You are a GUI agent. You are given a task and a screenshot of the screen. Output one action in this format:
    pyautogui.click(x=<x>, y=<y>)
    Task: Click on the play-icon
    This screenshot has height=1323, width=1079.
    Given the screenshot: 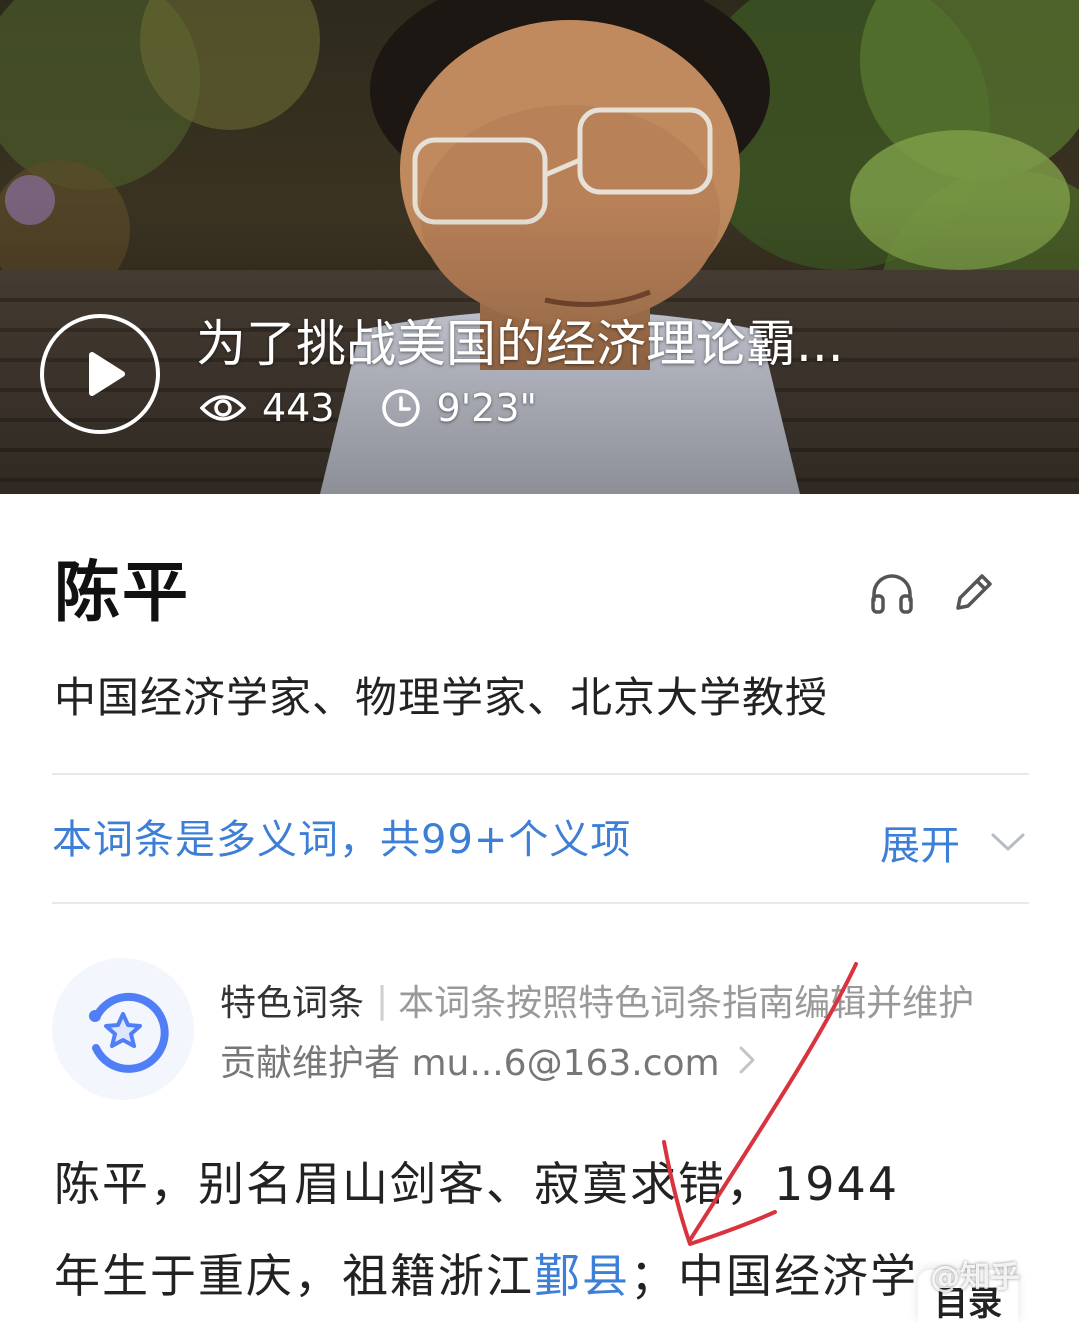 What is the action you would take?
    pyautogui.click(x=107, y=374)
    